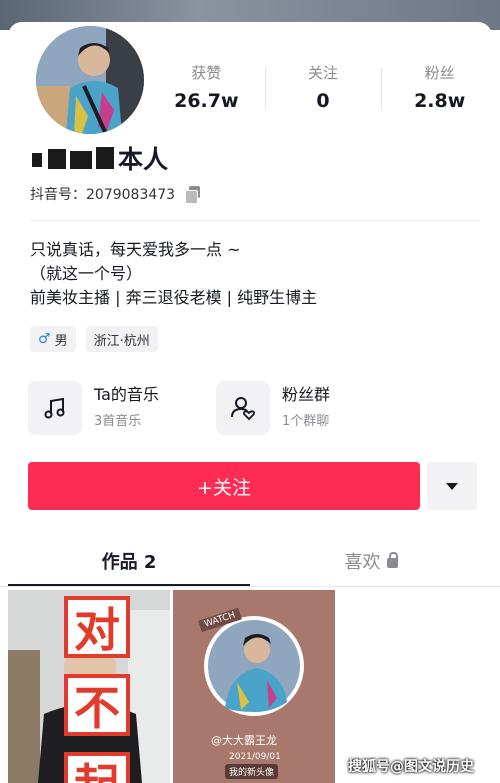 The width and height of the screenshot is (500, 783). What do you see at coordinates (206, 101) in the screenshot?
I see `stat-value: 26.7w` at bounding box center [206, 101].